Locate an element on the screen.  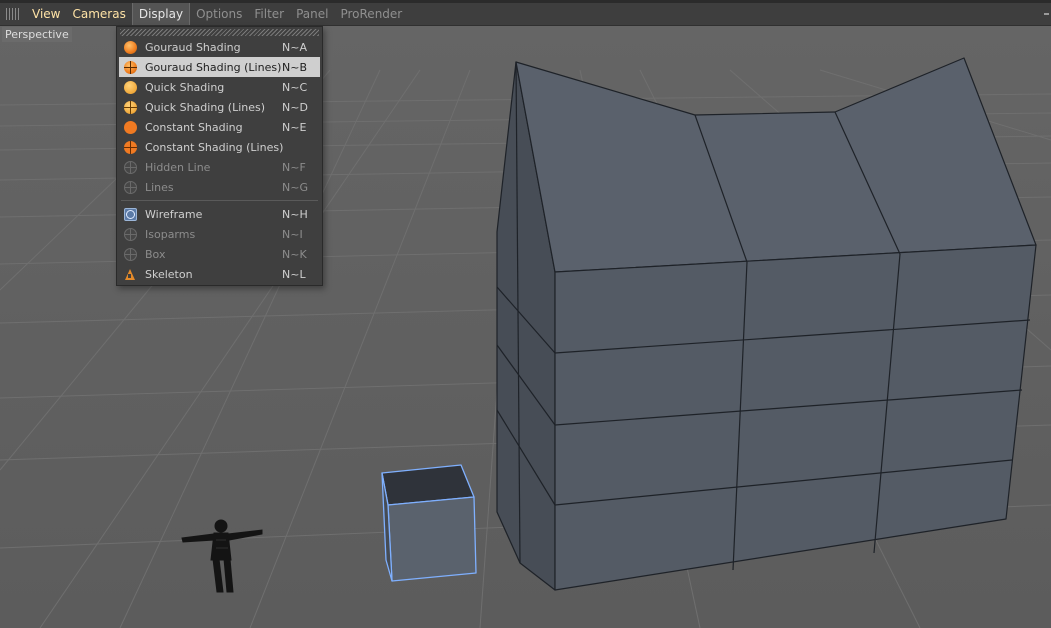
viewport-camera-label: Perspective is located at coordinates (37, 34).